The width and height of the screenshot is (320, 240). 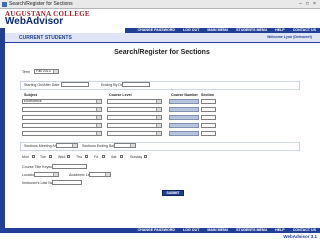 I want to click on maximize-icon: □, so click(x=307, y=4).